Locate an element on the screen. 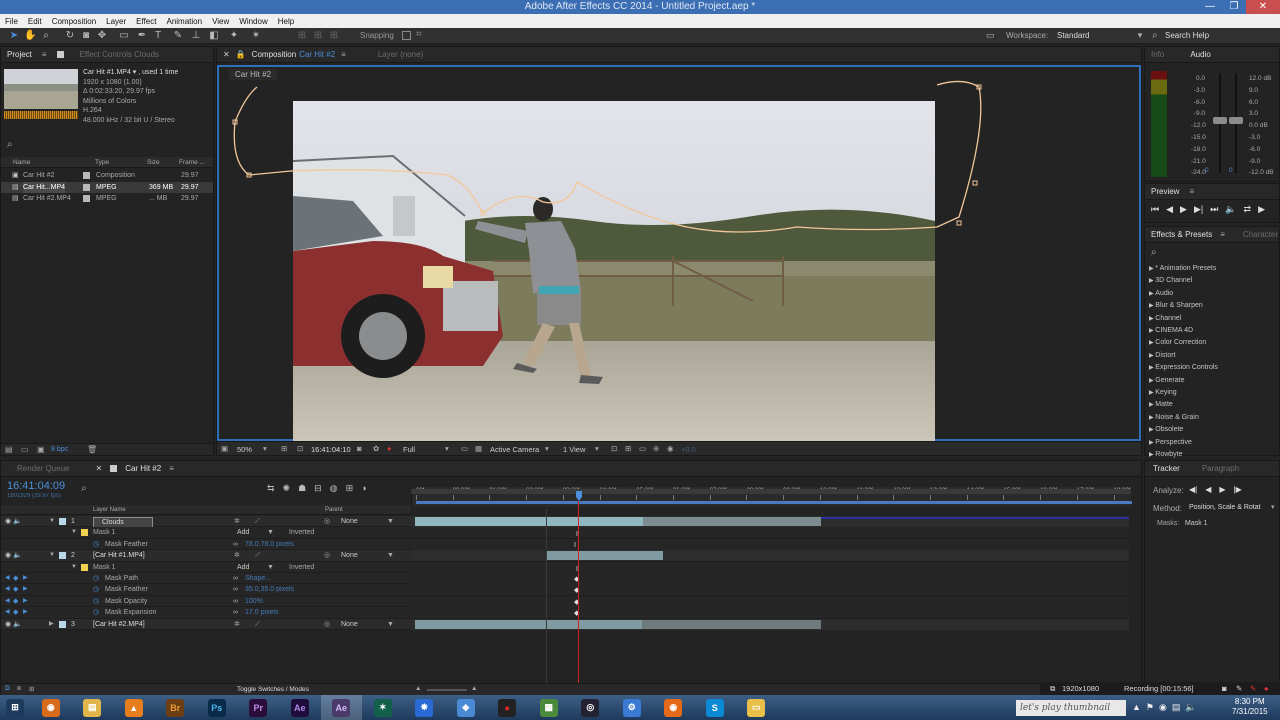  transparency-grid-icon: ▦ is located at coordinates (478, 448).